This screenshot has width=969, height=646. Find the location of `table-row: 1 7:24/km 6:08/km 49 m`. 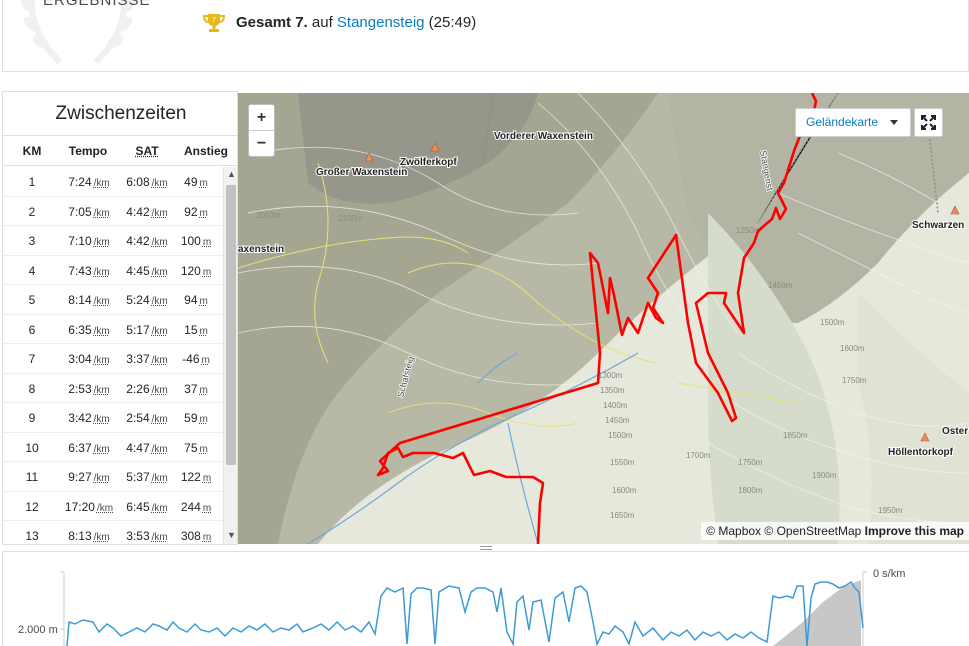

table-row: 1 7:24/km 6:08/km 49 m is located at coordinates (113, 182).